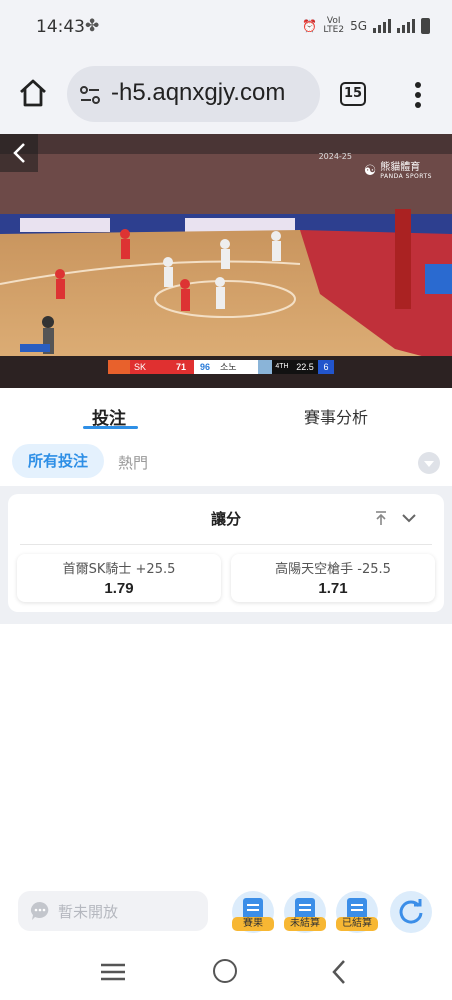  What do you see at coordinates (226, 463) in the screenshot?
I see `bet-filter-row: 所有投注 熱門` at bounding box center [226, 463].